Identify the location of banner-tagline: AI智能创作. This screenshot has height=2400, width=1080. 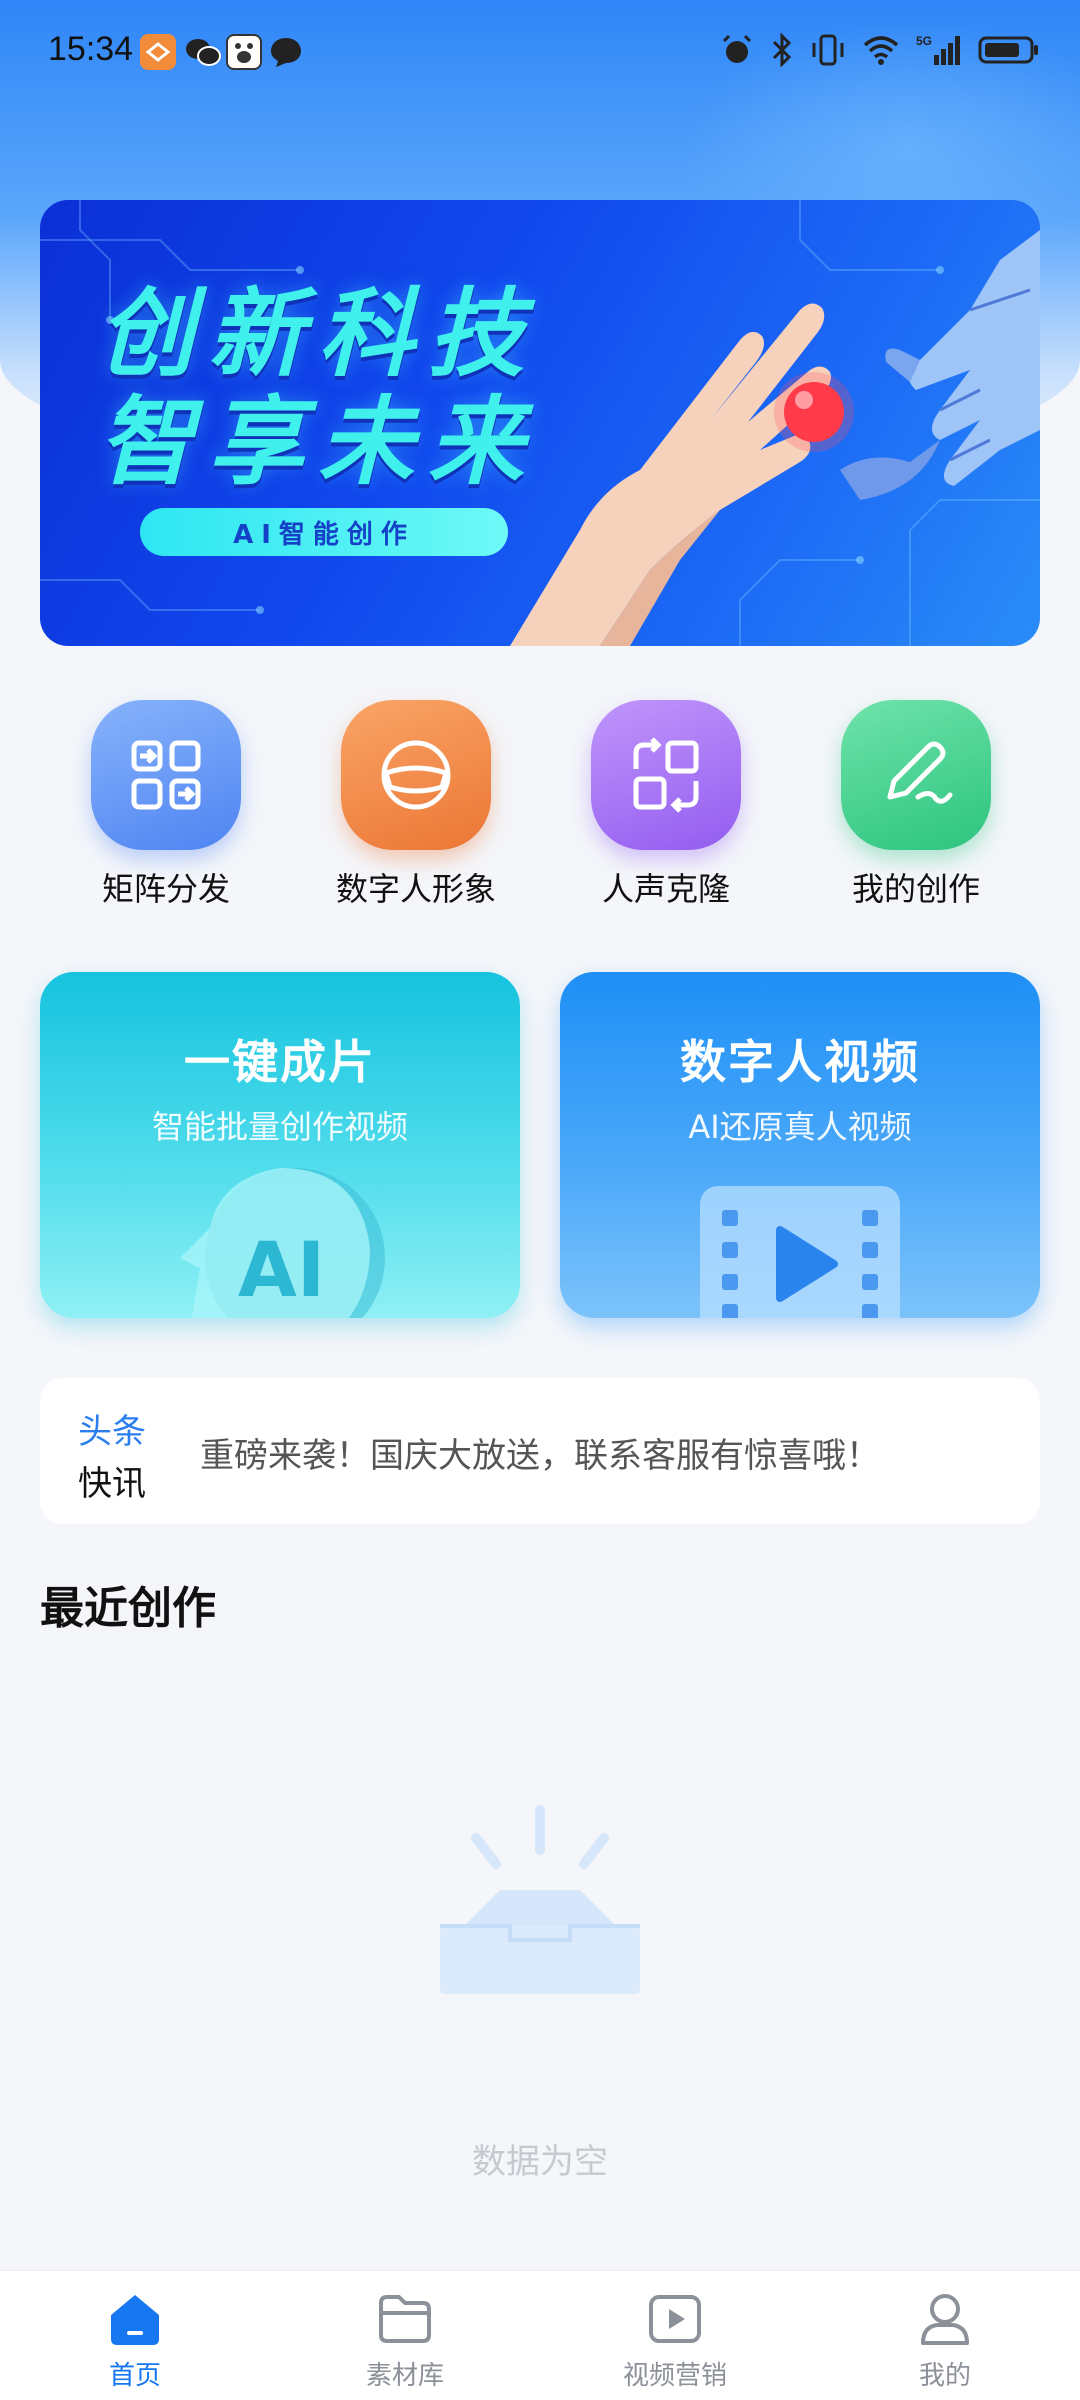
(324, 532).